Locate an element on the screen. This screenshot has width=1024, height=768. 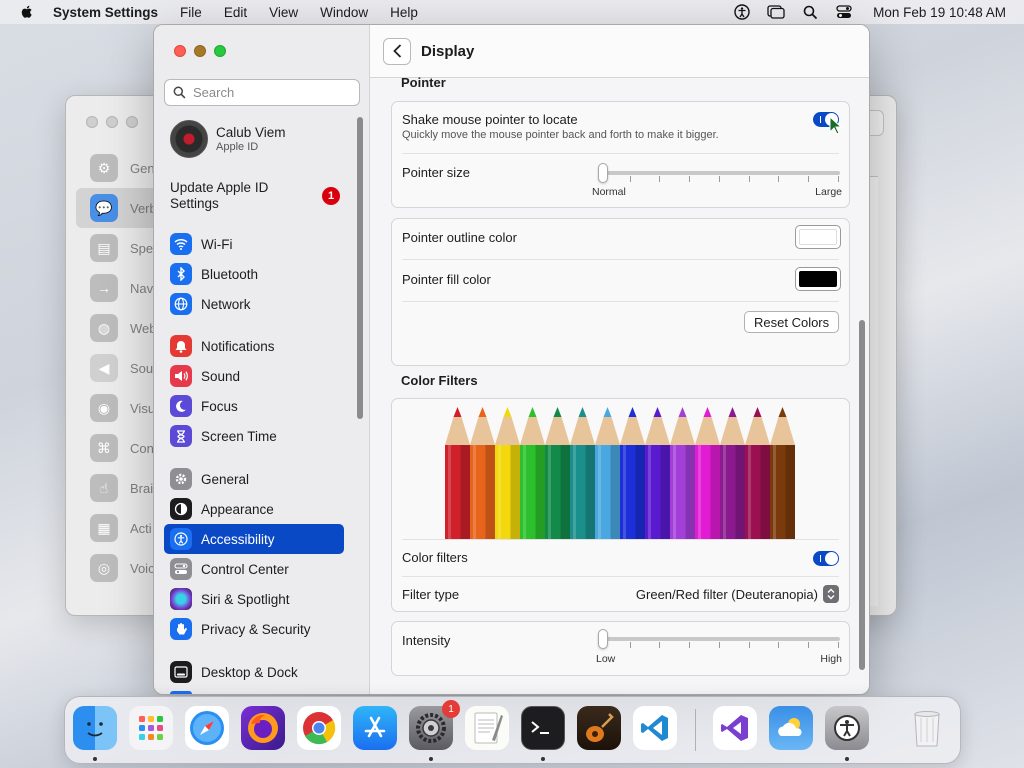
update-apple-id-settings: Update Apple ID Settings 1 is located at coordinates (255, 196).